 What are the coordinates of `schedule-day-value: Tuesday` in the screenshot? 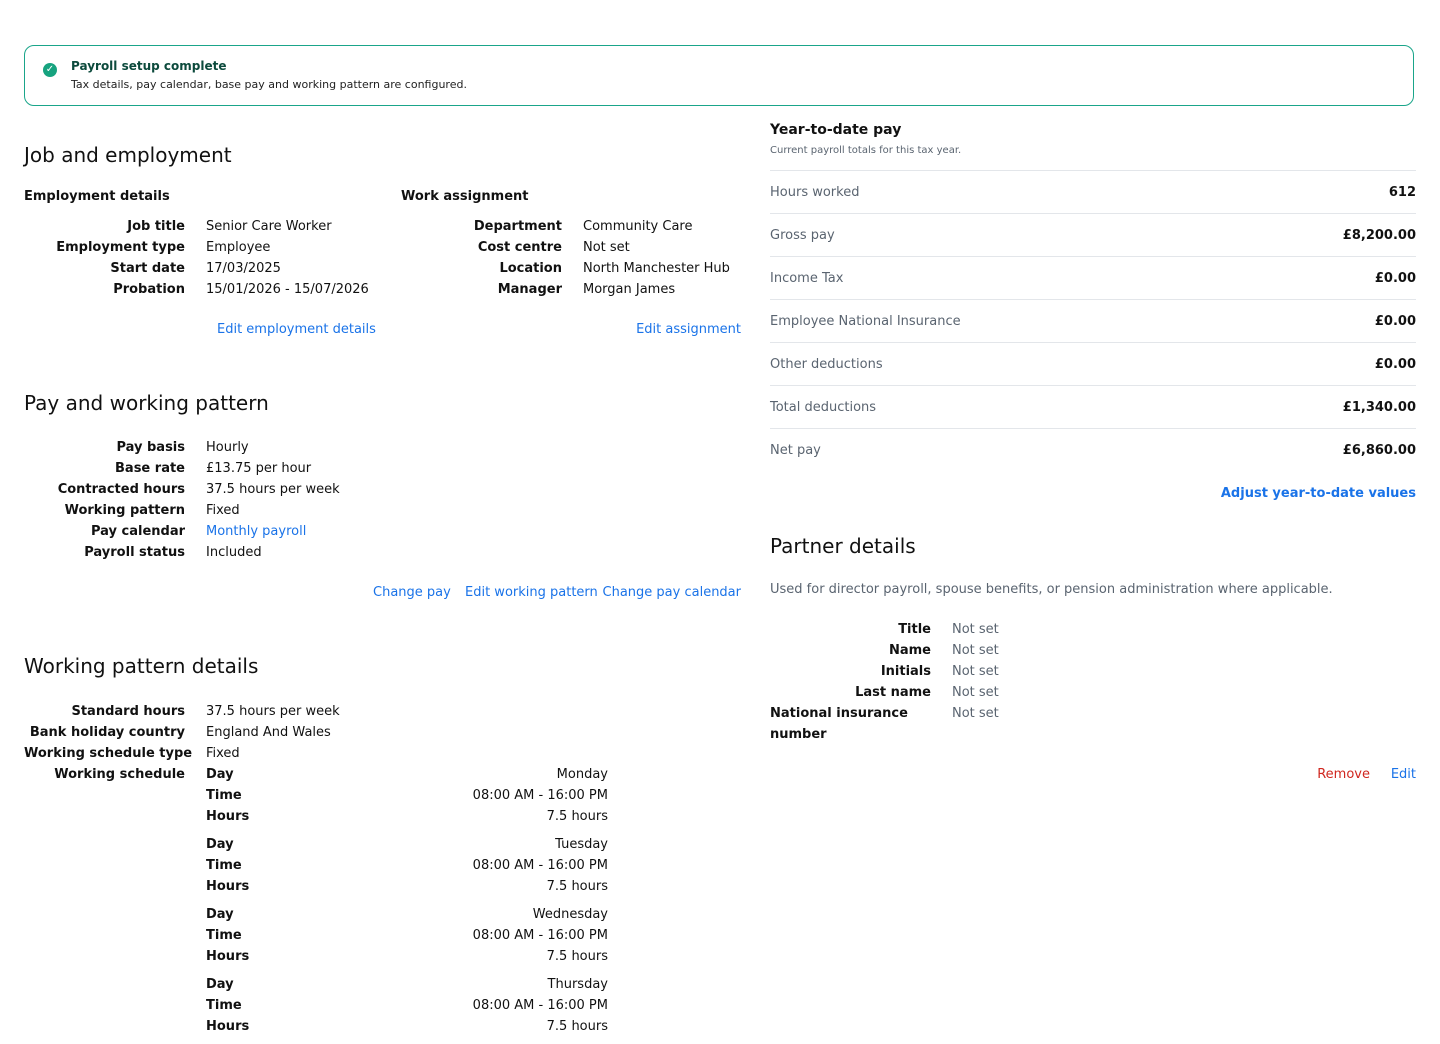 It's located at (581, 844).